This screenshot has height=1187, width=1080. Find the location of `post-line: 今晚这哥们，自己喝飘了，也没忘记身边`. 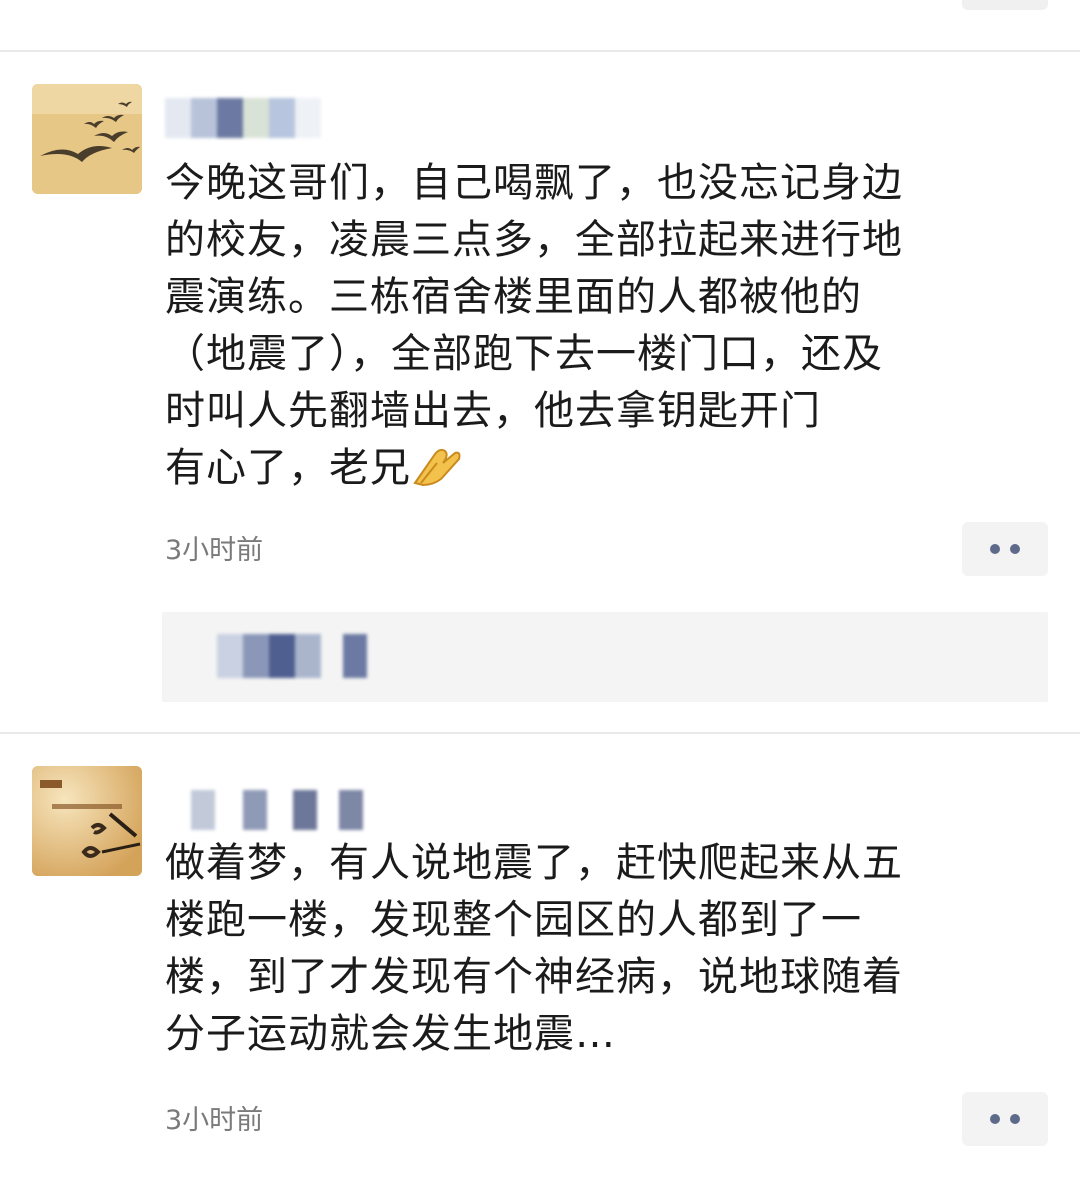

post-line: 今晚这哥们，自己喝飘了，也没忘记身边 is located at coordinates (534, 183).